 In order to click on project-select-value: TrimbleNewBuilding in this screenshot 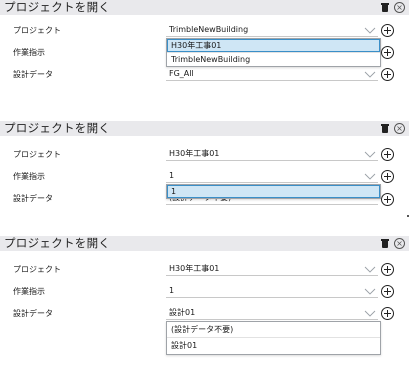, I will do `click(209, 29)`.